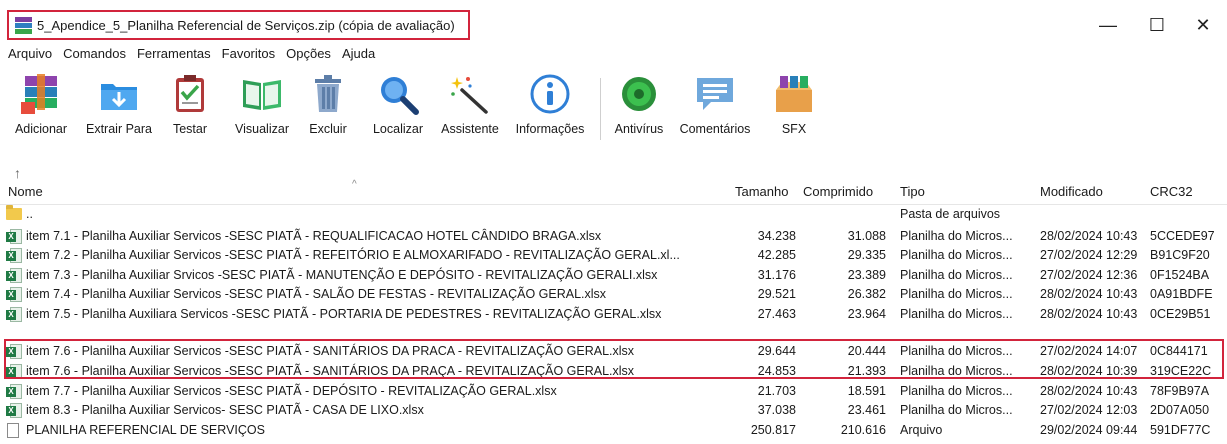 This screenshot has height=444, width=1227. I want to click on generic-file-icon, so click(13, 430).